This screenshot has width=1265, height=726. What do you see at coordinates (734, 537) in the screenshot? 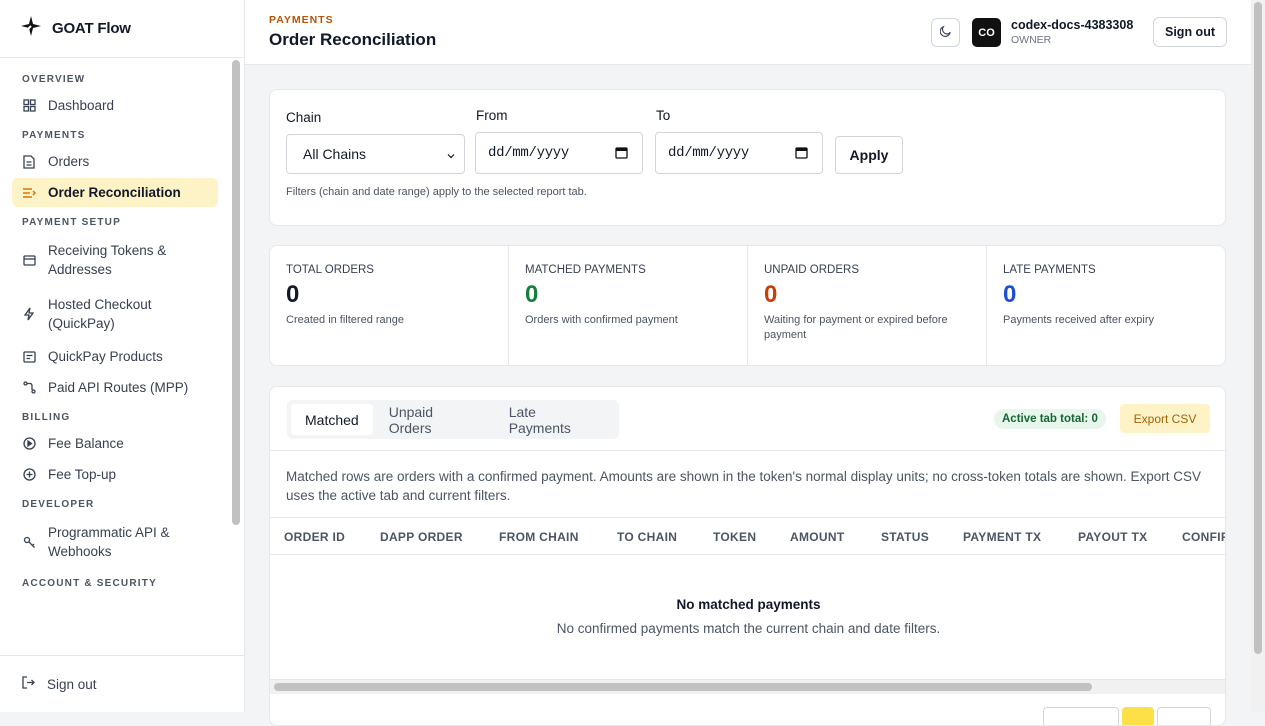
I see `column-header: TOKEN` at bounding box center [734, 537].